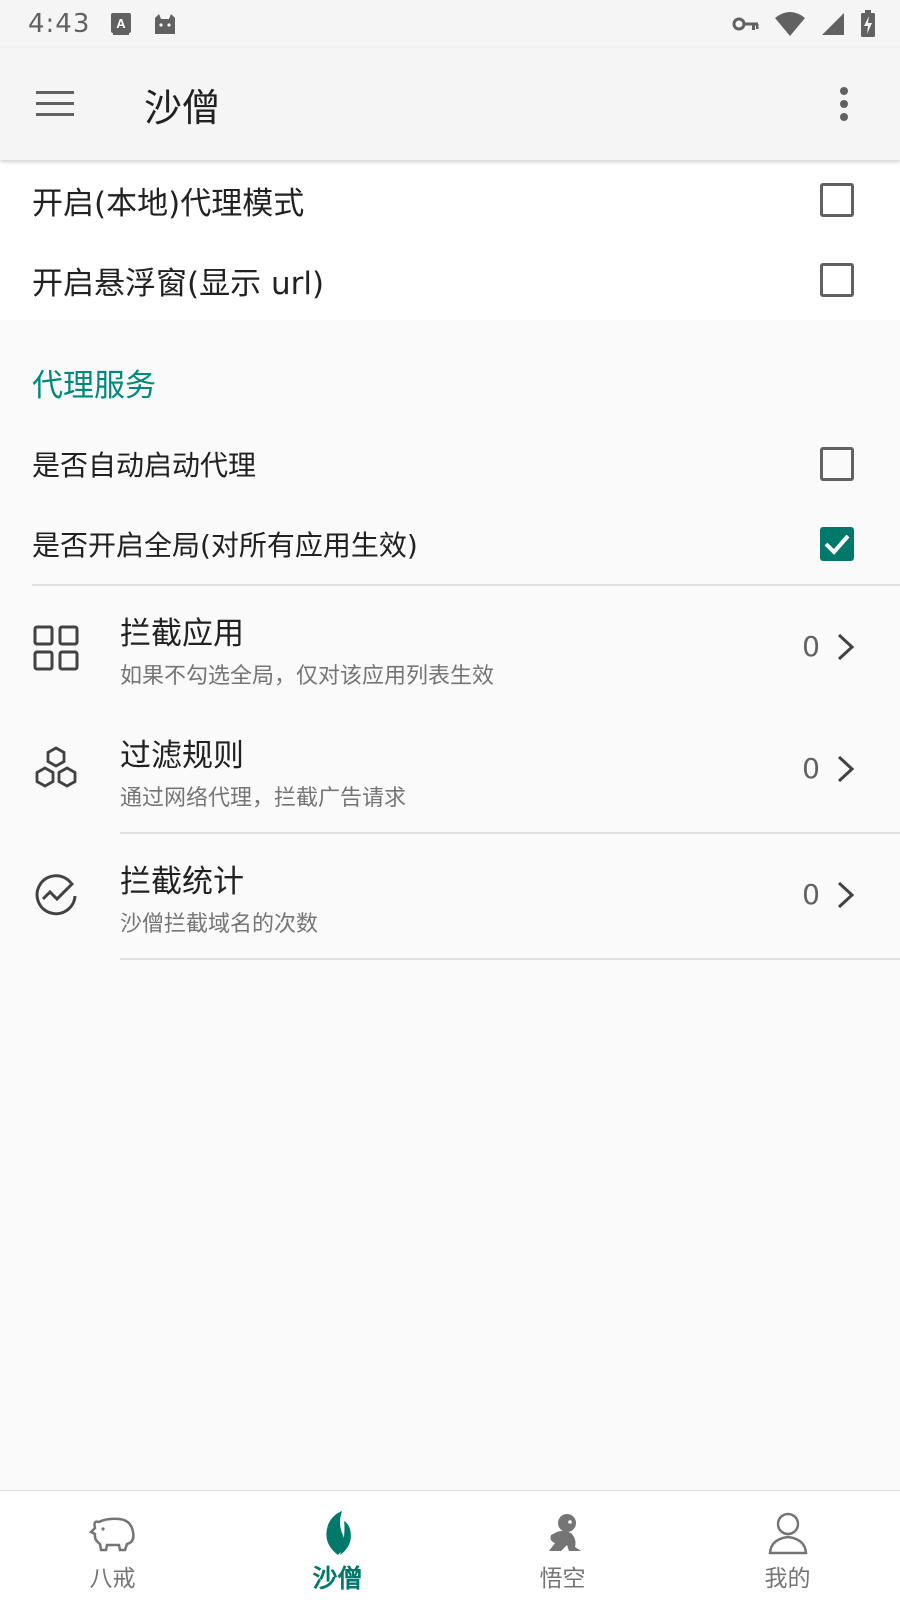  I want to click on item-title: 拦截统计, so click(182, 882).